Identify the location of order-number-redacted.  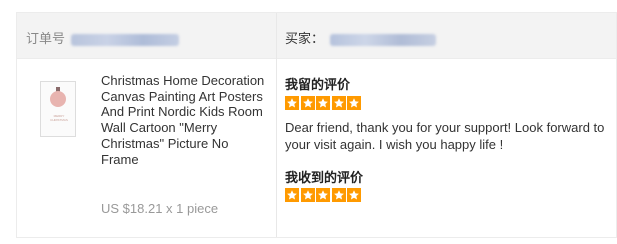
(124, 39).